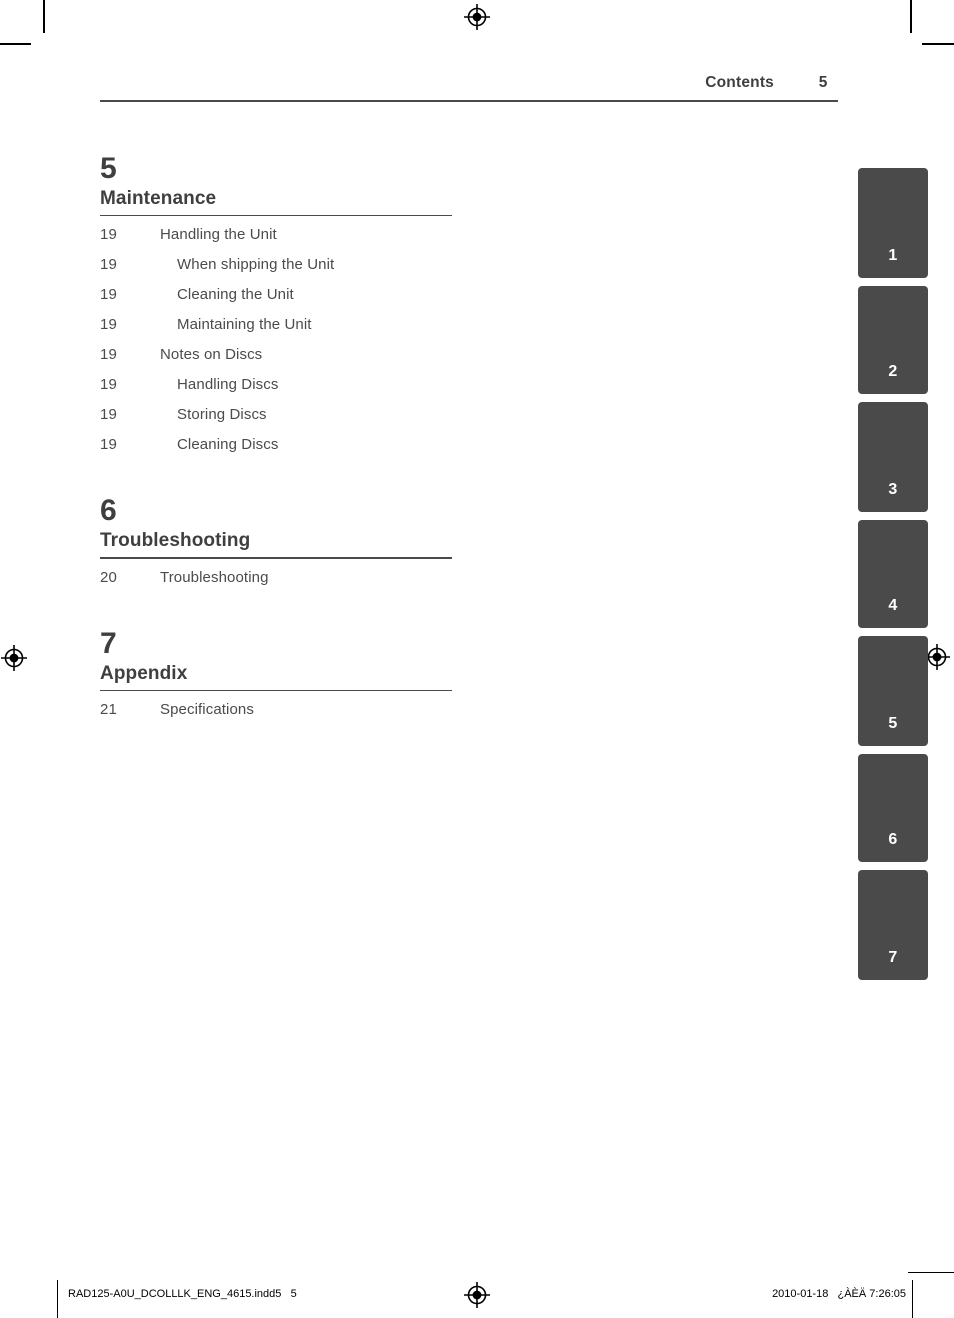  I want to click on section-number: 5, so click(108, 168).